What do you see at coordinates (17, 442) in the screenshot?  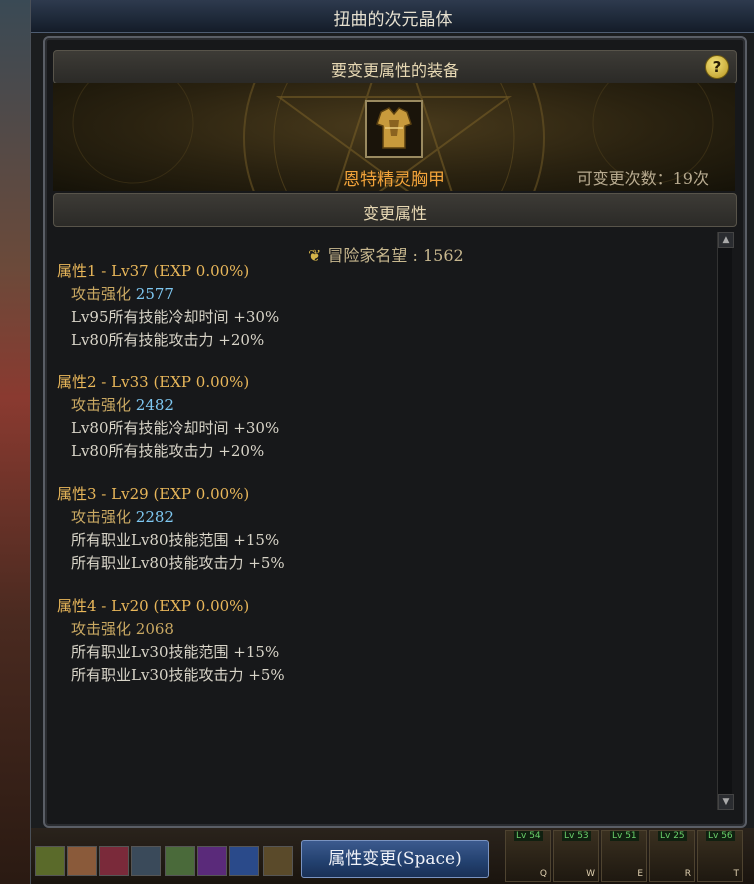 I see `game-background-left` at bounding box center [17, 442].